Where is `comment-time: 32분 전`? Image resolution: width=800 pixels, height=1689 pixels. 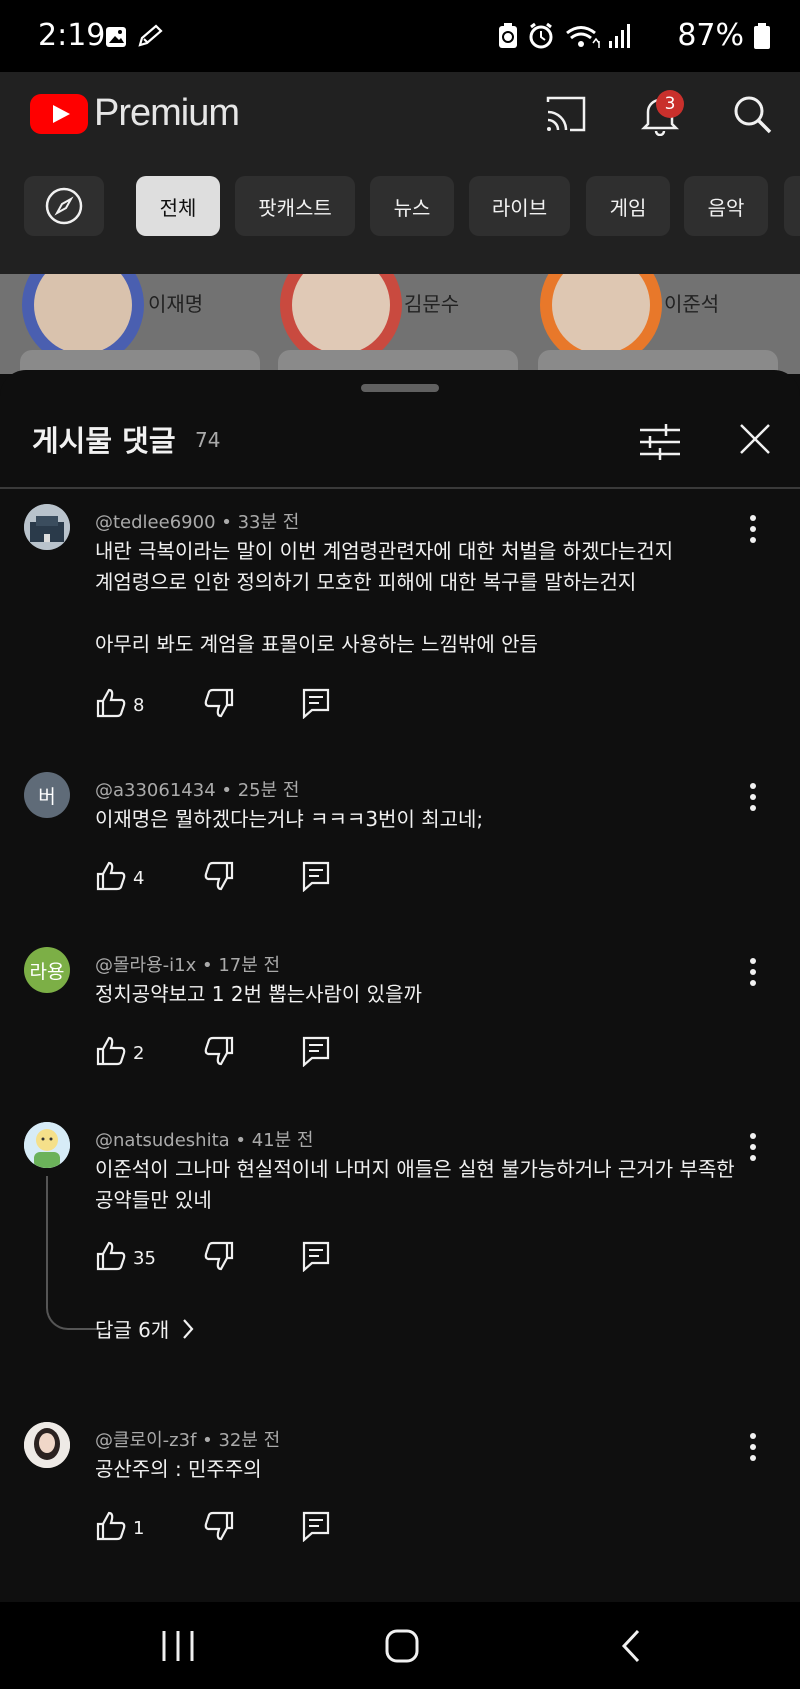
comment-time: 32분 전 is located at coordinates (249, 1440).